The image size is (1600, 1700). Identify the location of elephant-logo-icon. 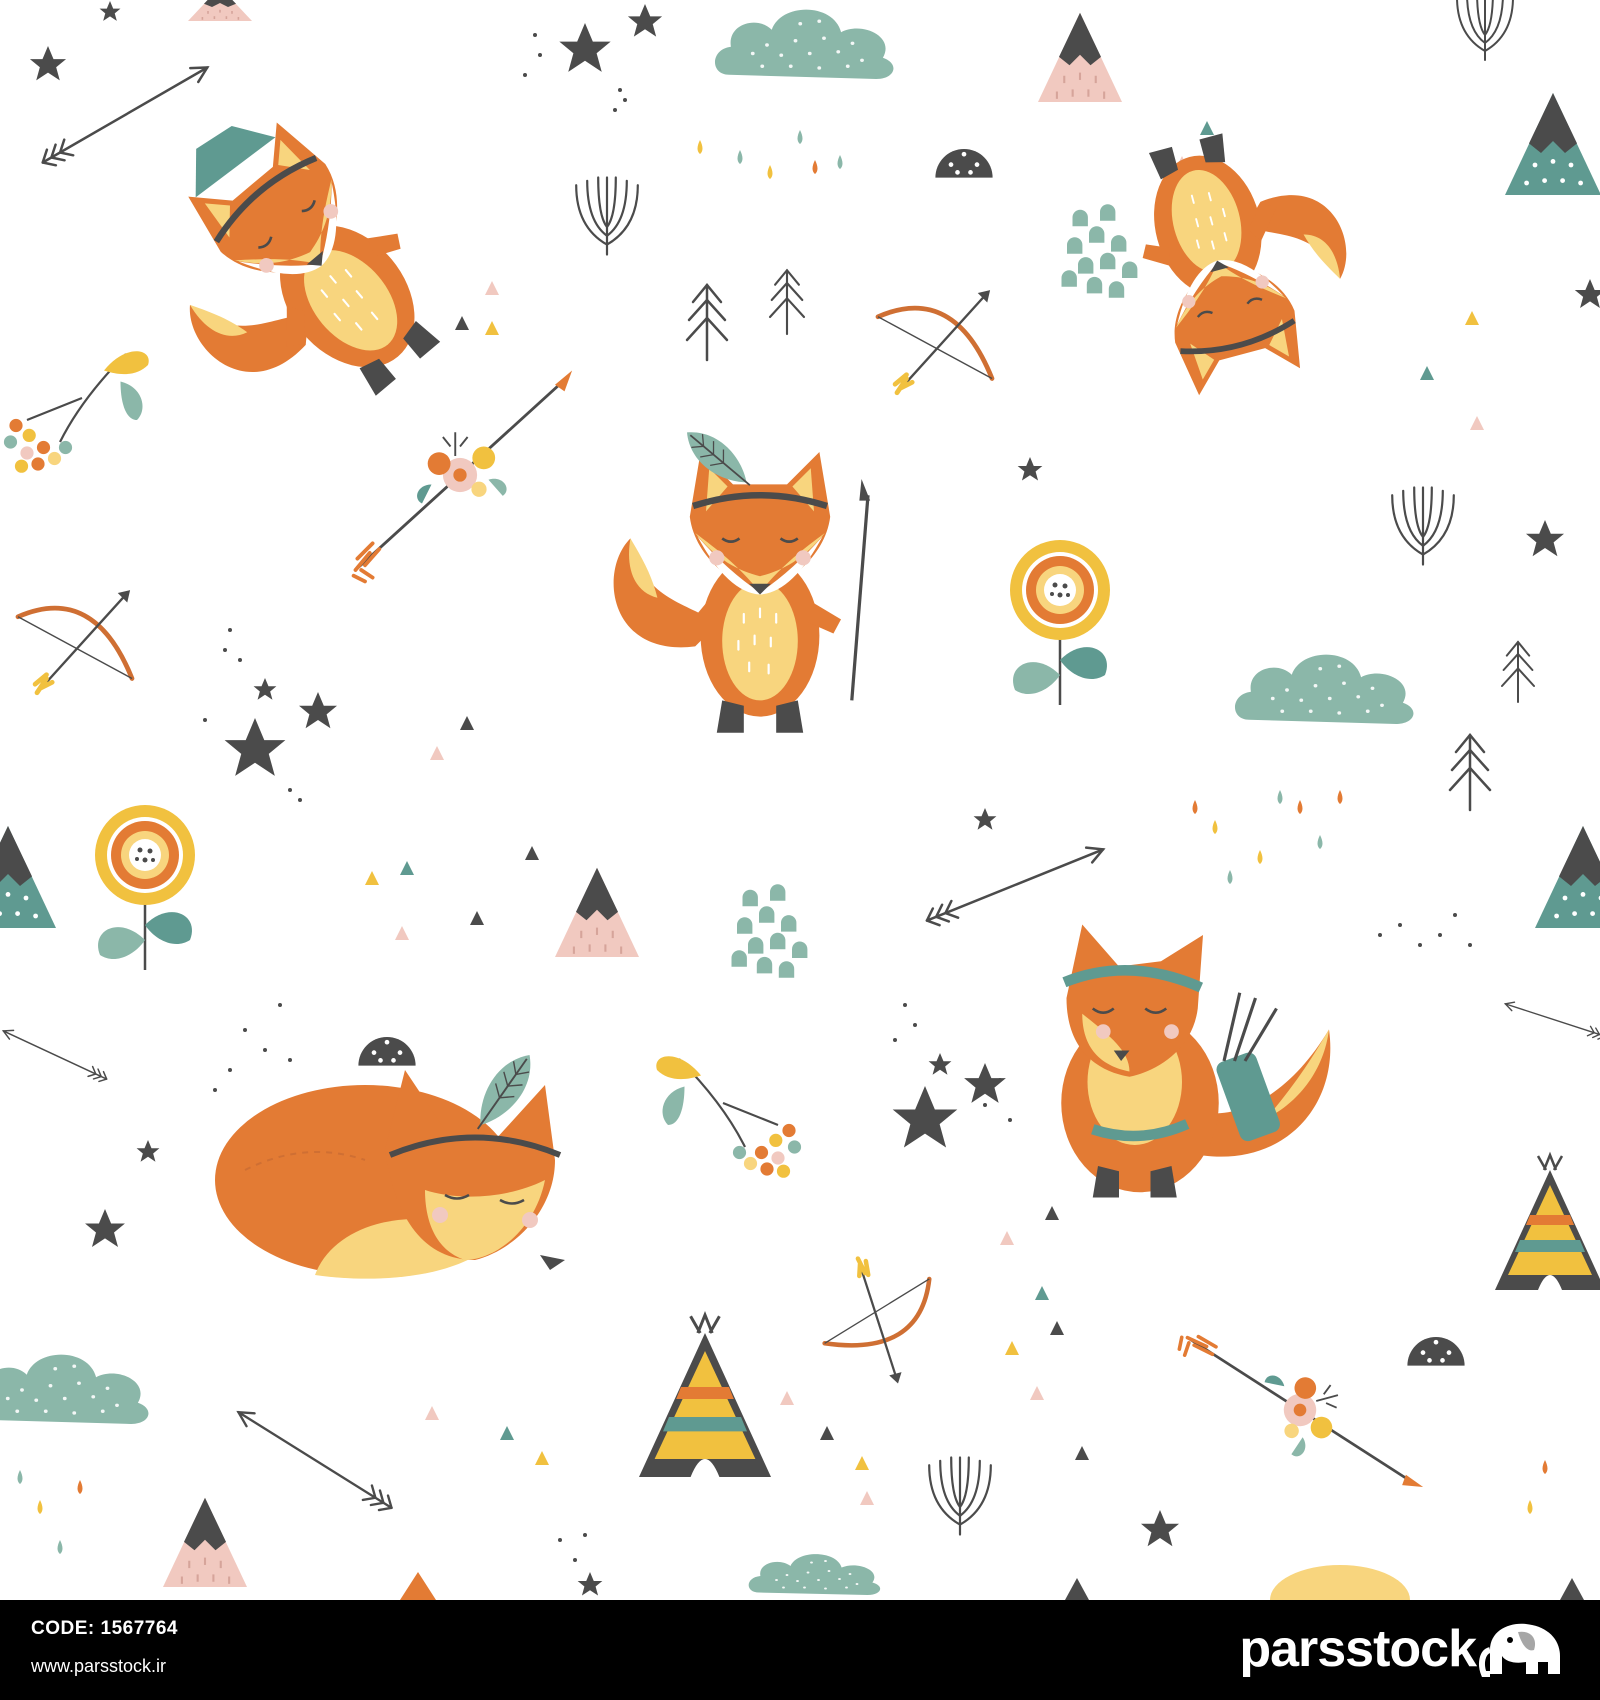
(1519, 1650).